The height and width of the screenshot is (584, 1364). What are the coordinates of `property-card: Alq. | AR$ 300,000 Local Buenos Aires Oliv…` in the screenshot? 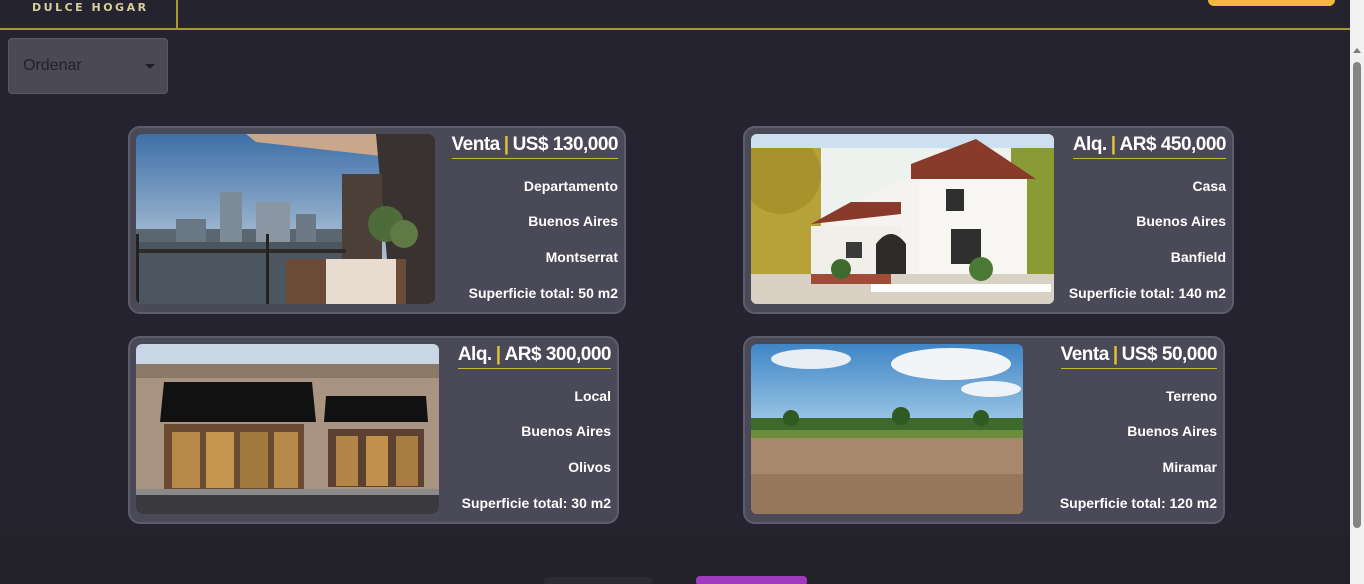 It's located at (373, 430).